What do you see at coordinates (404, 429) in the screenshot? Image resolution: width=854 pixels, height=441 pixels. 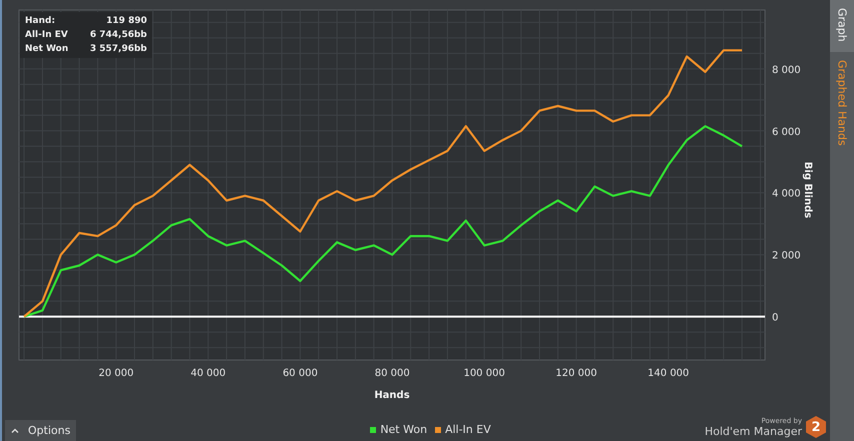 I see `legend-label: Net Won` at bounding box center [404, 429].